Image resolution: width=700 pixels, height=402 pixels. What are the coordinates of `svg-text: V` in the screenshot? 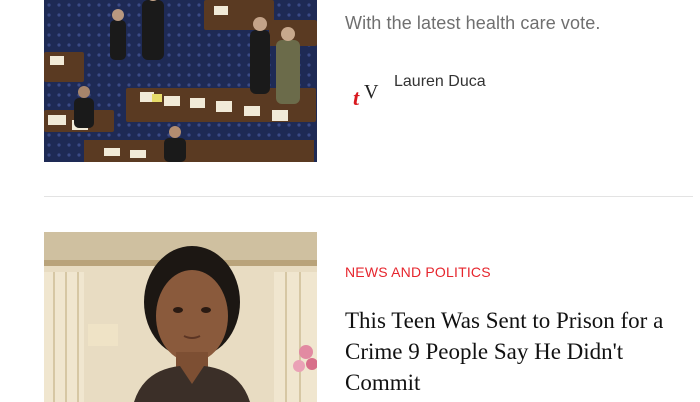 It's located at (371, 92).